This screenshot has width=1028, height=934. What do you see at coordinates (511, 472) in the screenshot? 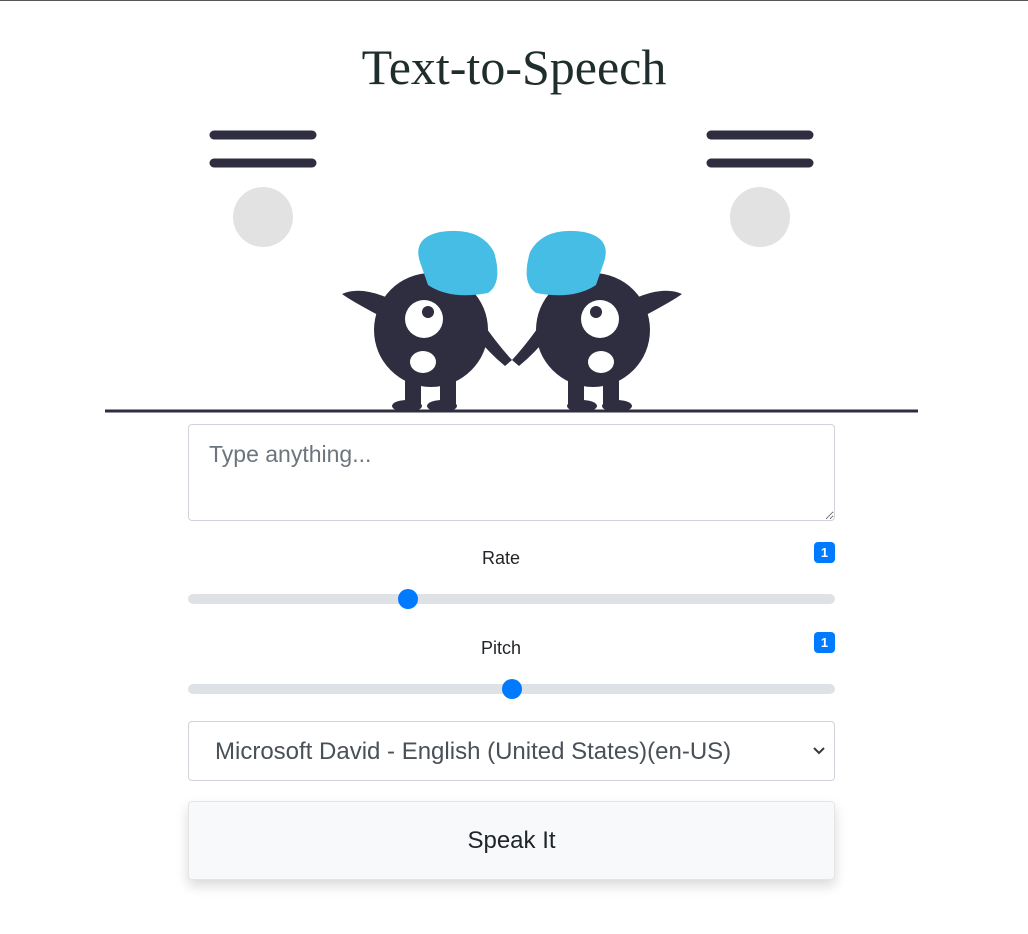
I see `text-input` at bounding box center [511, 472].